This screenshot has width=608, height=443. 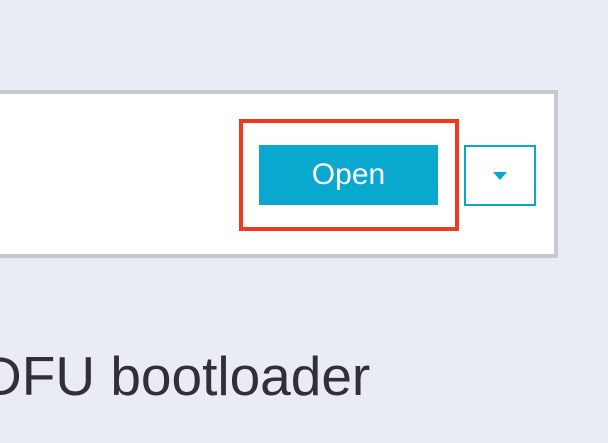 I want to click on open-button: Open, so click(x=348, y=175).